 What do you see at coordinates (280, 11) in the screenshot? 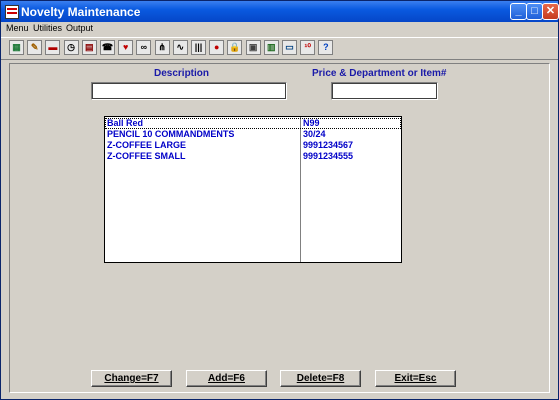
I see `title-bar: Novelty Maintenance _ □ ✕` at bounding box center [280, 11].